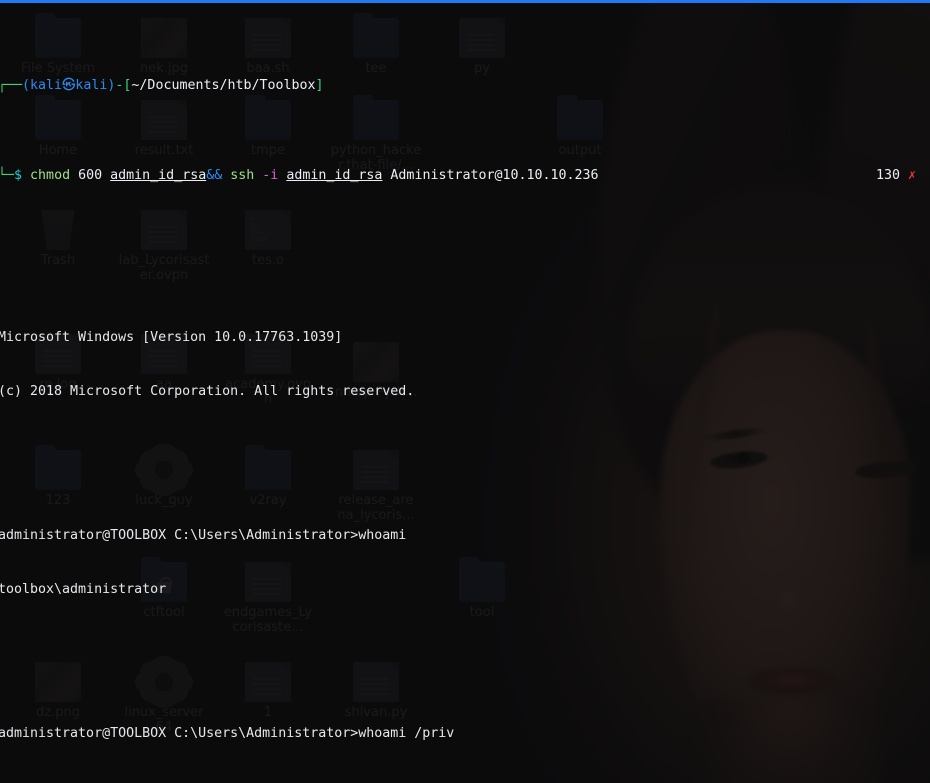 This screenshot has height=783, width=930. Describe the element at coordinates (334, 175) in the screenshot. I see `ssh-keyfile-arg: admin_id_rsa` at that location.